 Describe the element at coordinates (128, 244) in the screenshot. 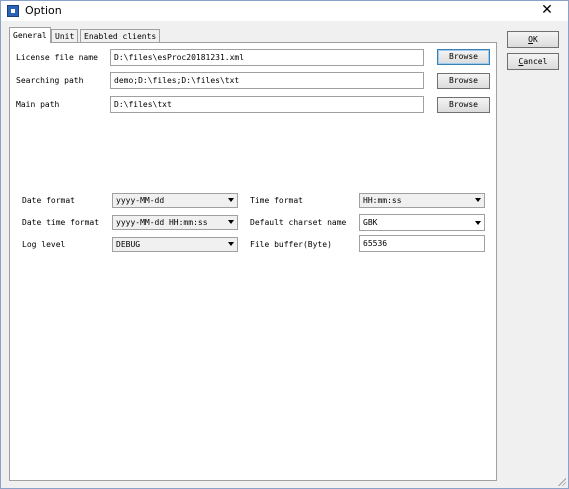

I see `log-level-value: DEBUG` at that location.